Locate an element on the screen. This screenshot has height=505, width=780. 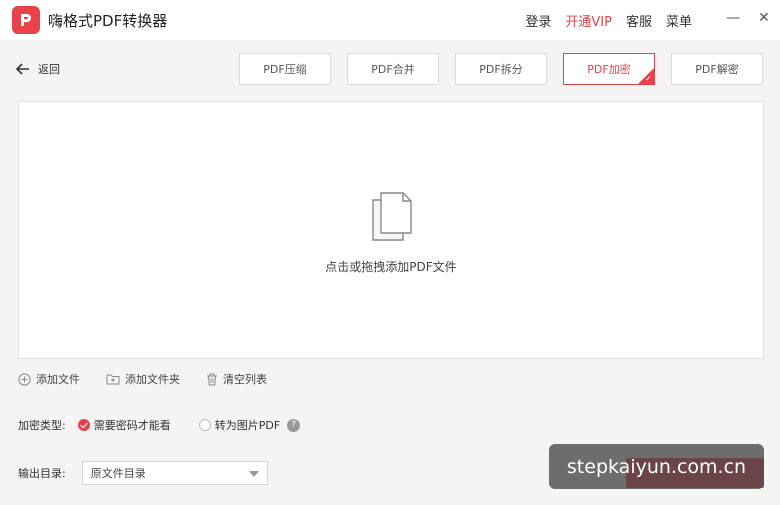
output-directory-label: 输出目录: is located at coordinates (42, 473).